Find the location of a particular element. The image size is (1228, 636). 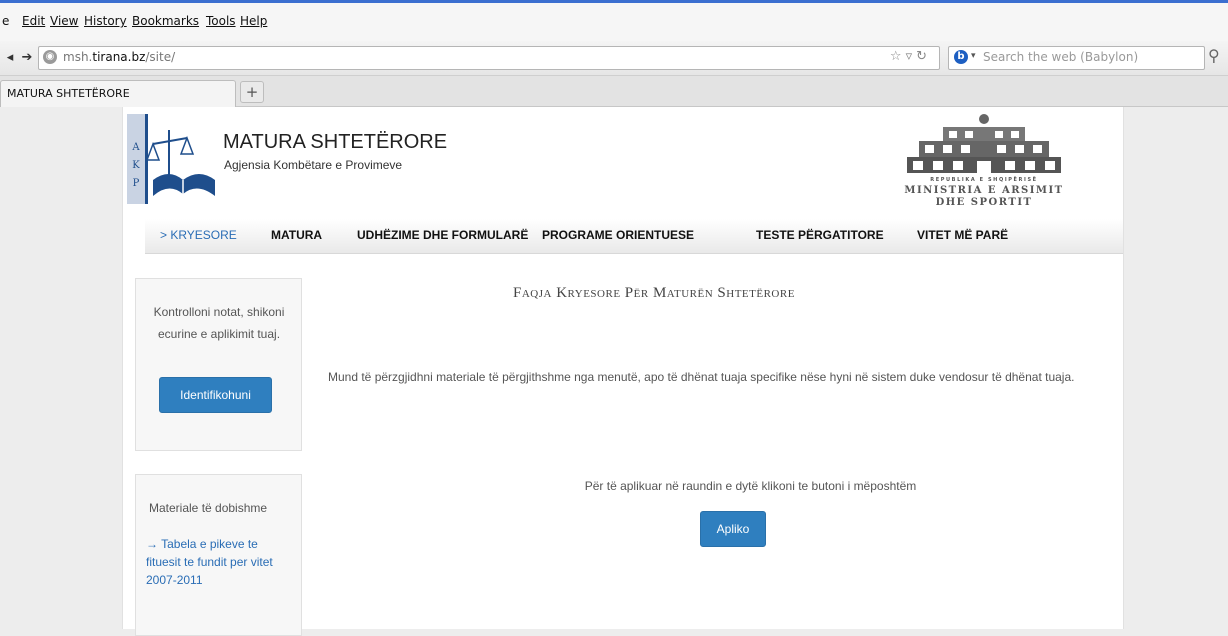

search-input: Search the web (Babylon) is located at coordinates (1060, 57).